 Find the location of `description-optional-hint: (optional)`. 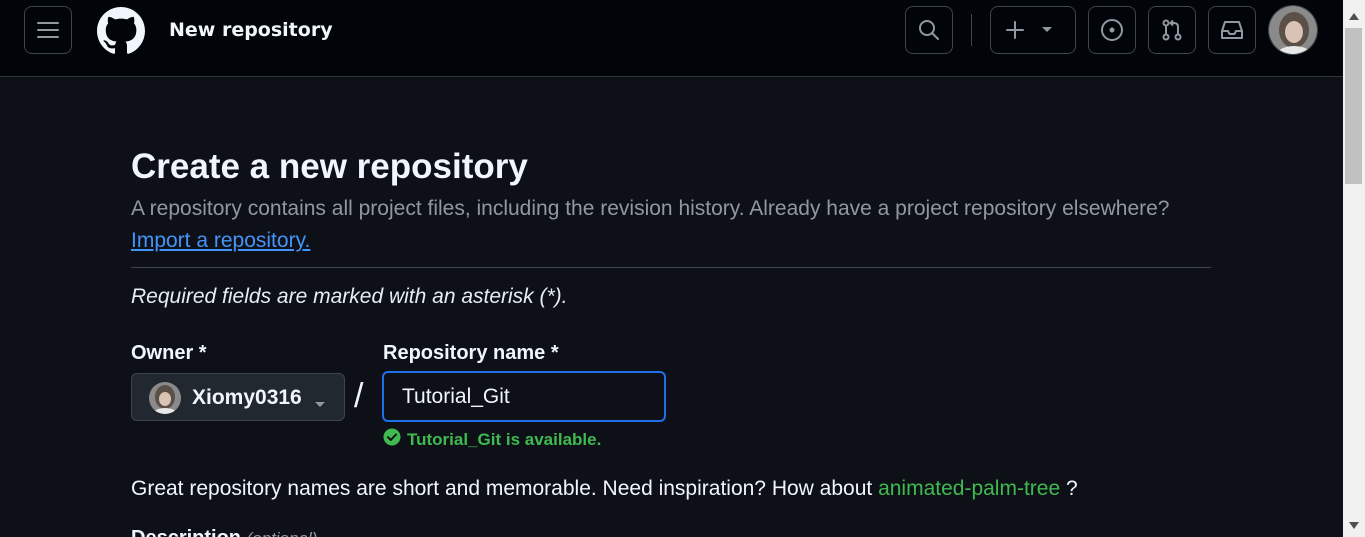

description-optional-hint: (optional) is located at coordinates (282, 533).